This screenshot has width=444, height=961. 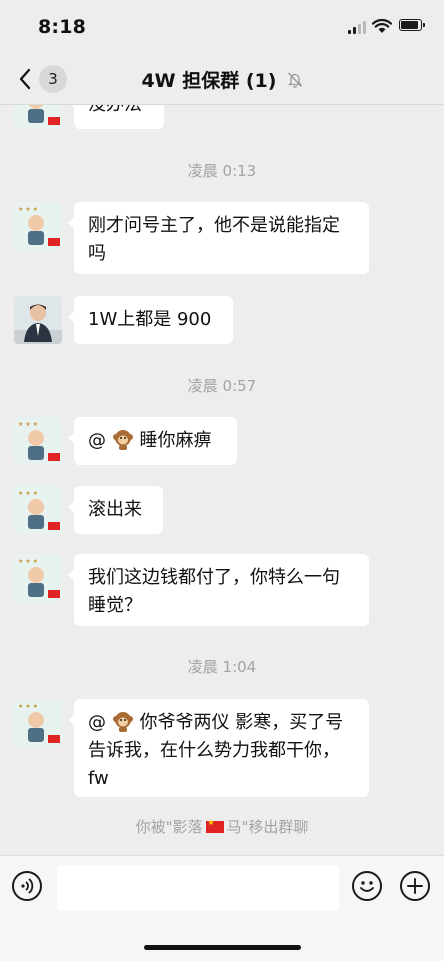 What do you see at coordinates (175, 440) in the screenshot?
I see `message-text: 睡你麻痹` at bounding box center [175, 440].